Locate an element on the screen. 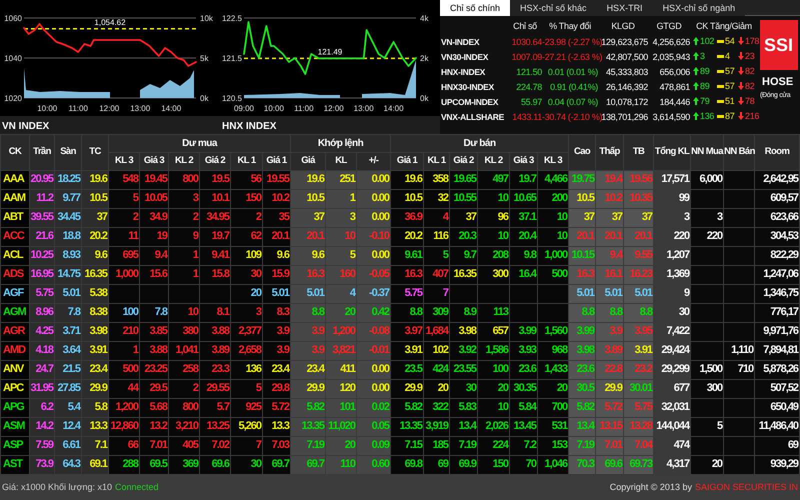  cell-value: 62 is located at coordinates (255, 236).